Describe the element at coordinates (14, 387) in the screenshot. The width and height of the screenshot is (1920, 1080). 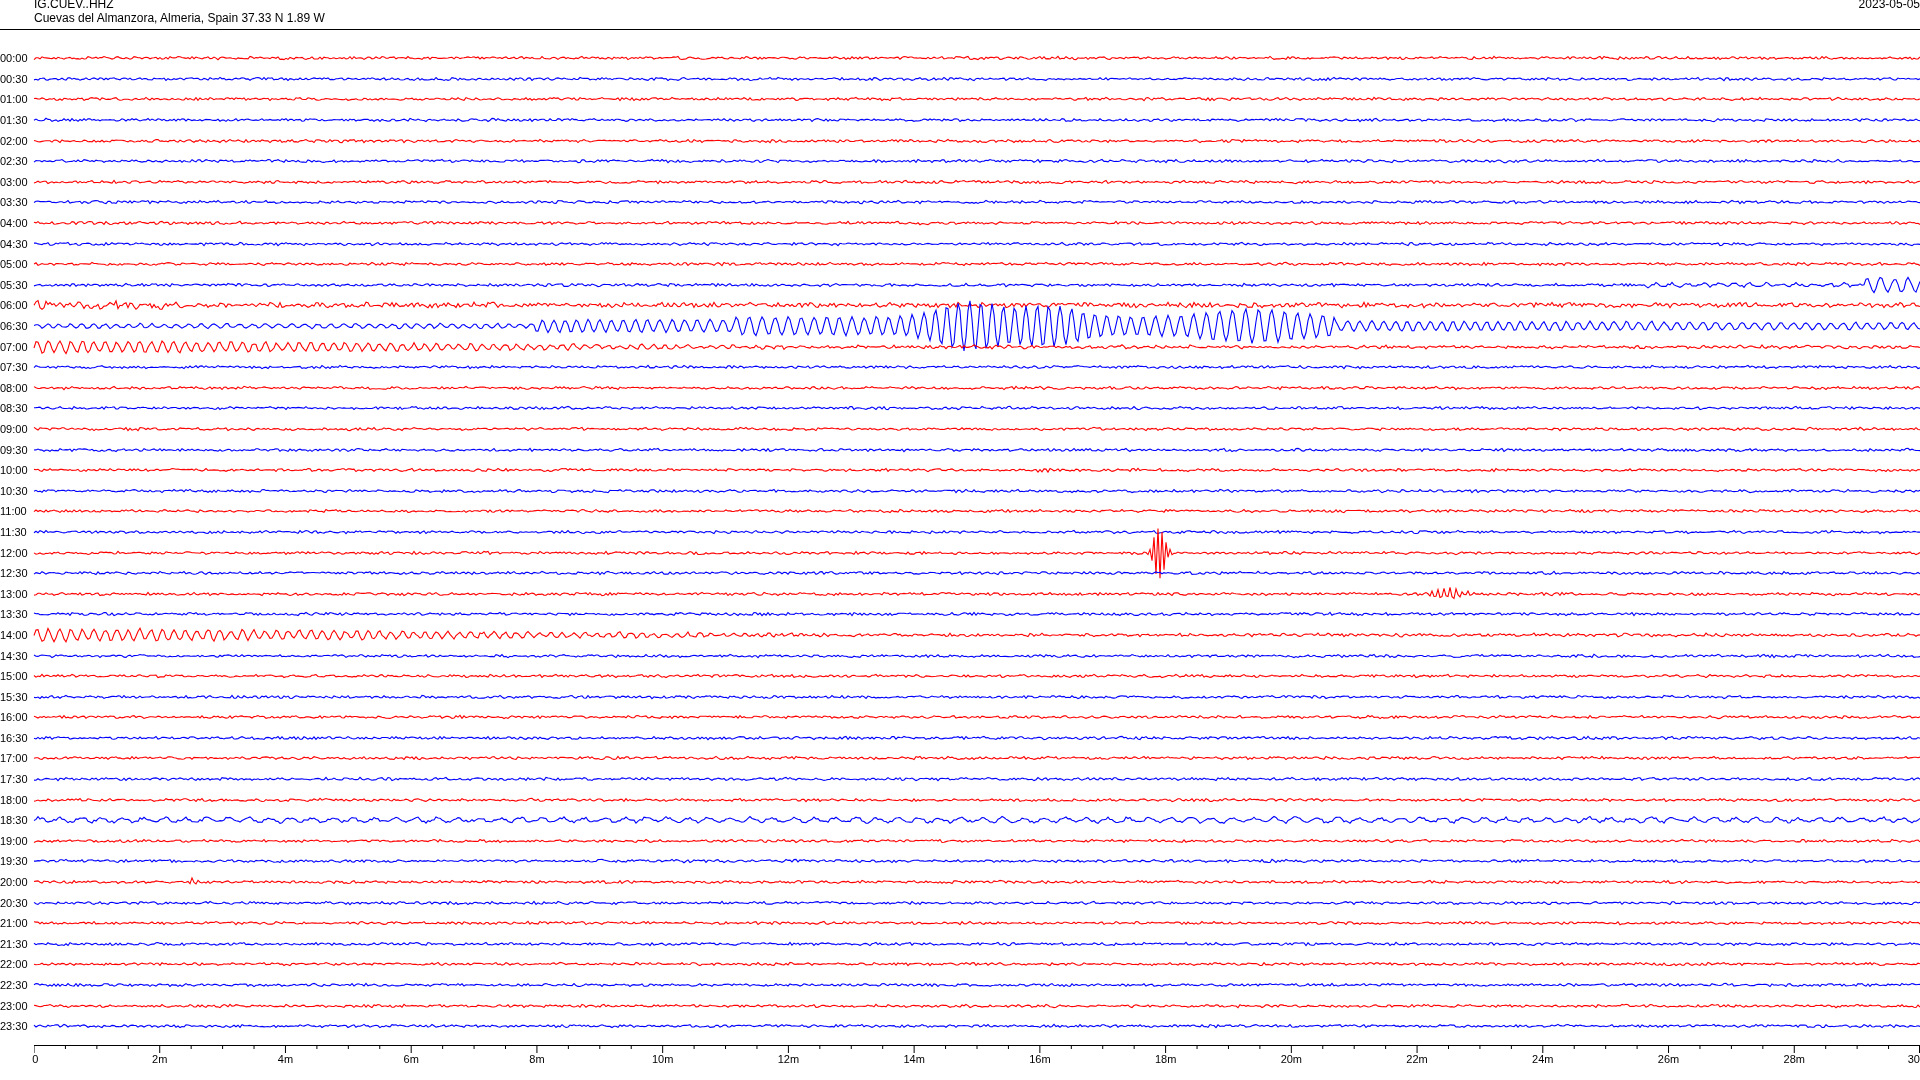
I see `time-label: 08:00` at that location.